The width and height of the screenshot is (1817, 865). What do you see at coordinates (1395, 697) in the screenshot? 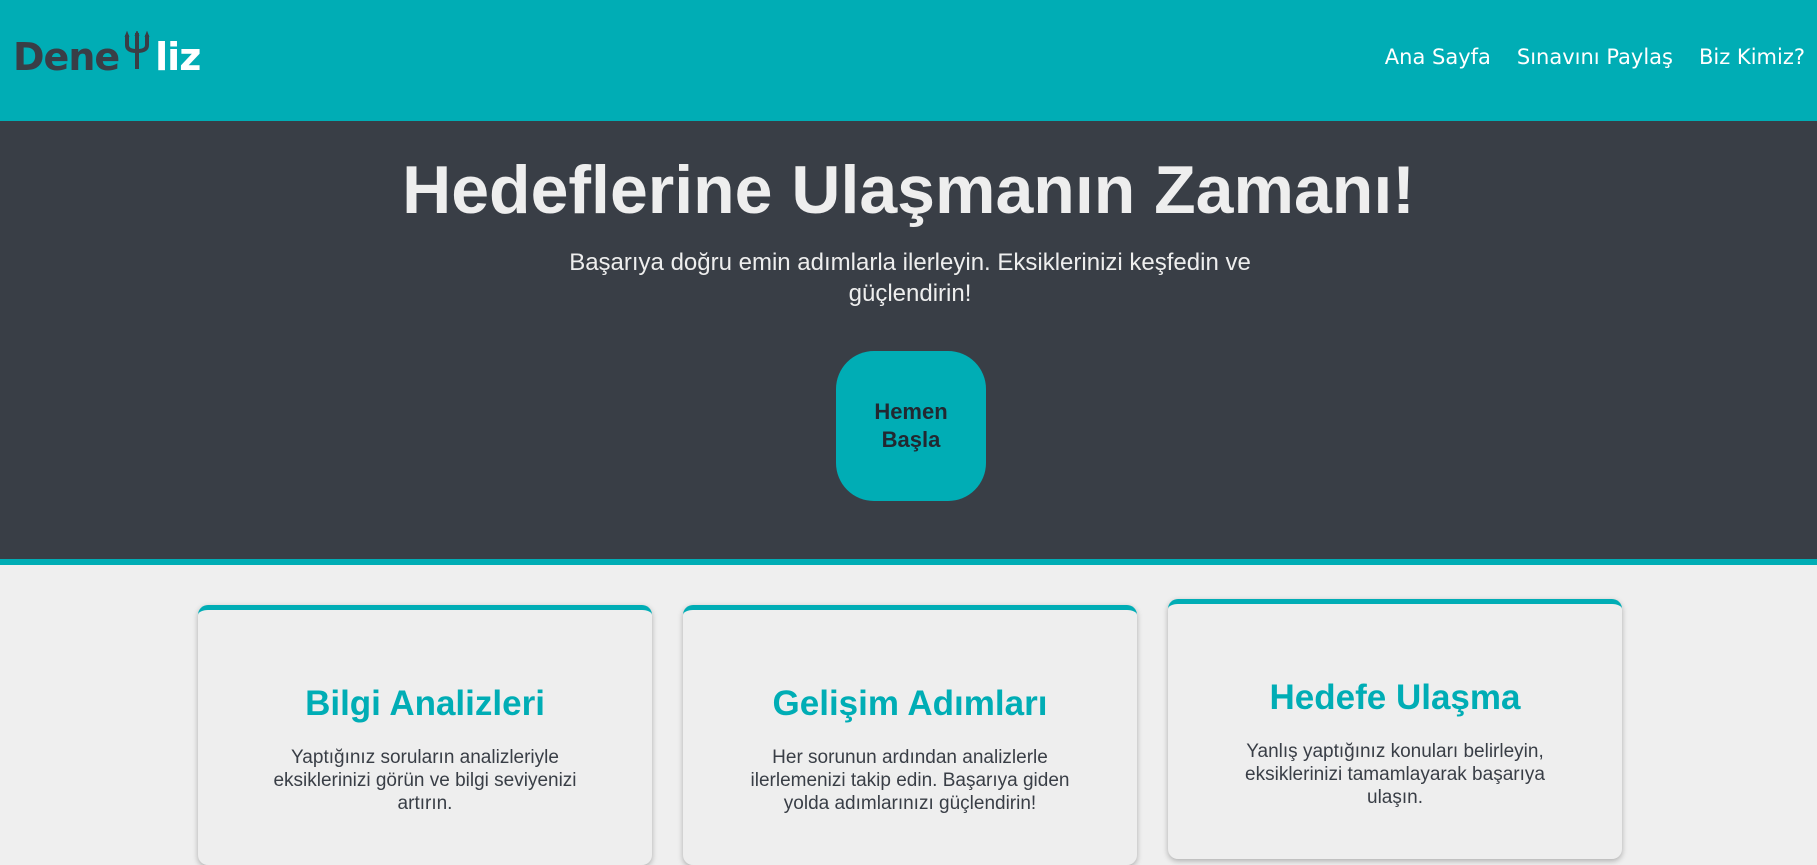
I see `feature-card-title: Hedefe Ulaşma` at bounding box center [1395, 697].